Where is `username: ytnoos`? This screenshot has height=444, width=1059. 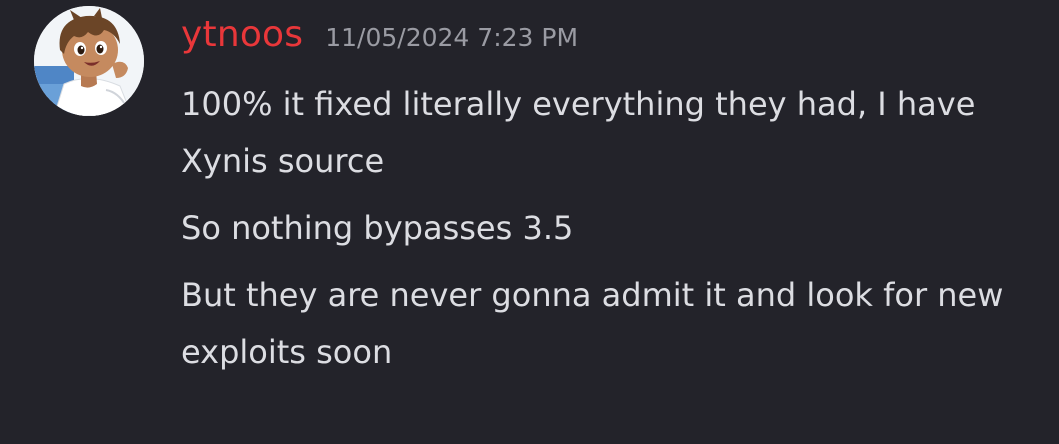
username: ytnoos is located at coordinates (242, 34).